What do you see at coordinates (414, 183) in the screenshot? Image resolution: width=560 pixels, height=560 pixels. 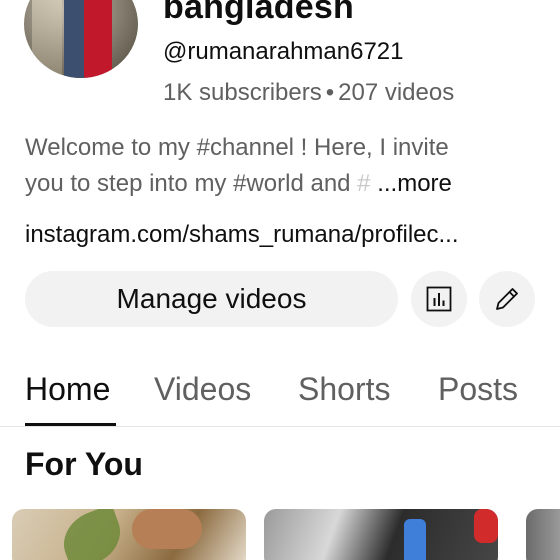 I see `more-link: ...more` at bounding box center [414, 183].